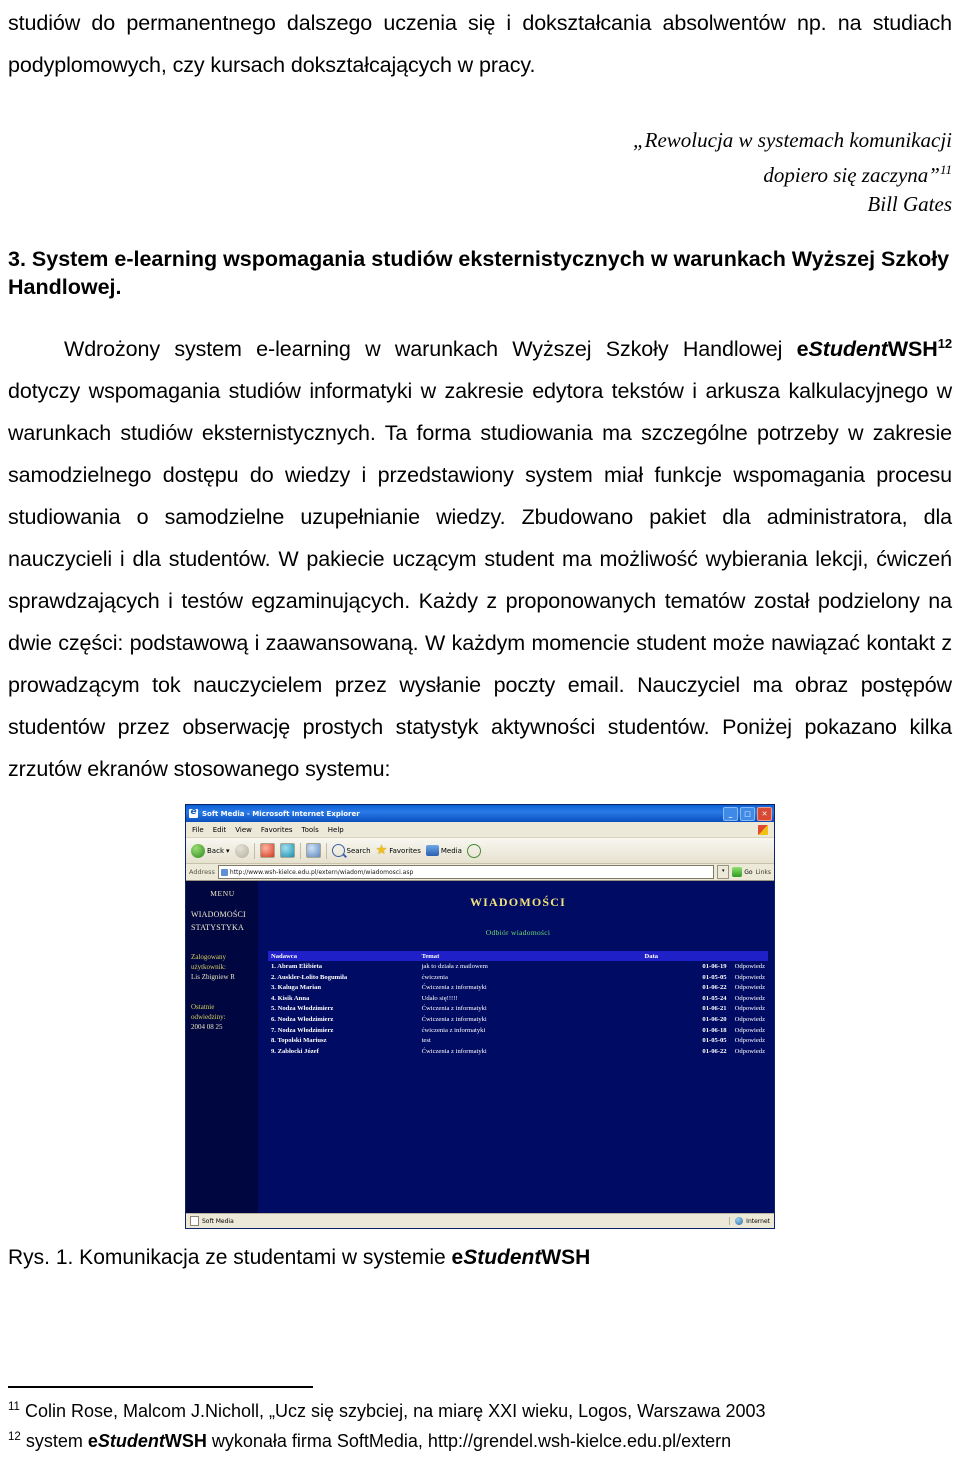 This screenshot has width=960, height=1468. I want to click on go-button: Go, so click(742, 872).